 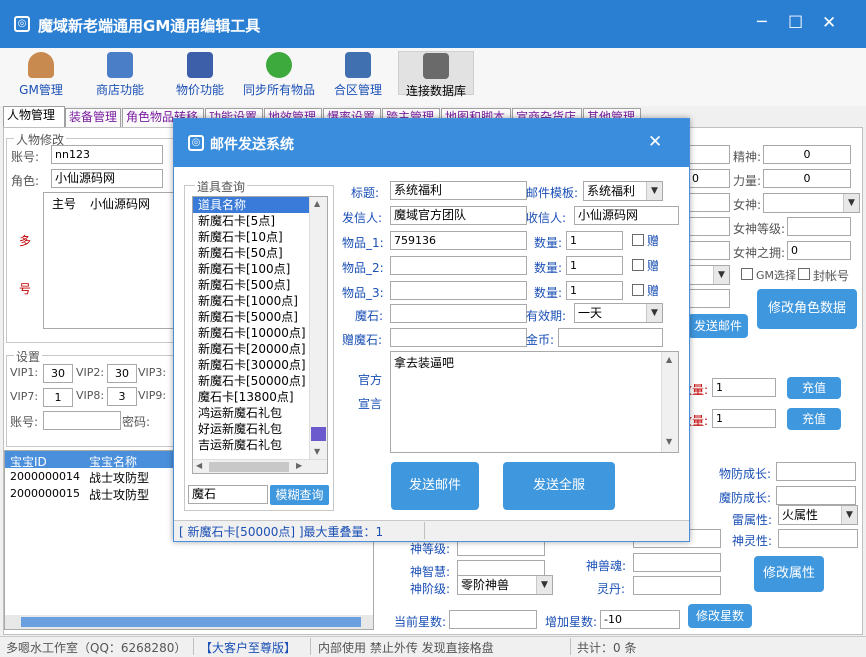 I want to click on list-item: 新魔石卡[10点], so click(x=260, y=237).